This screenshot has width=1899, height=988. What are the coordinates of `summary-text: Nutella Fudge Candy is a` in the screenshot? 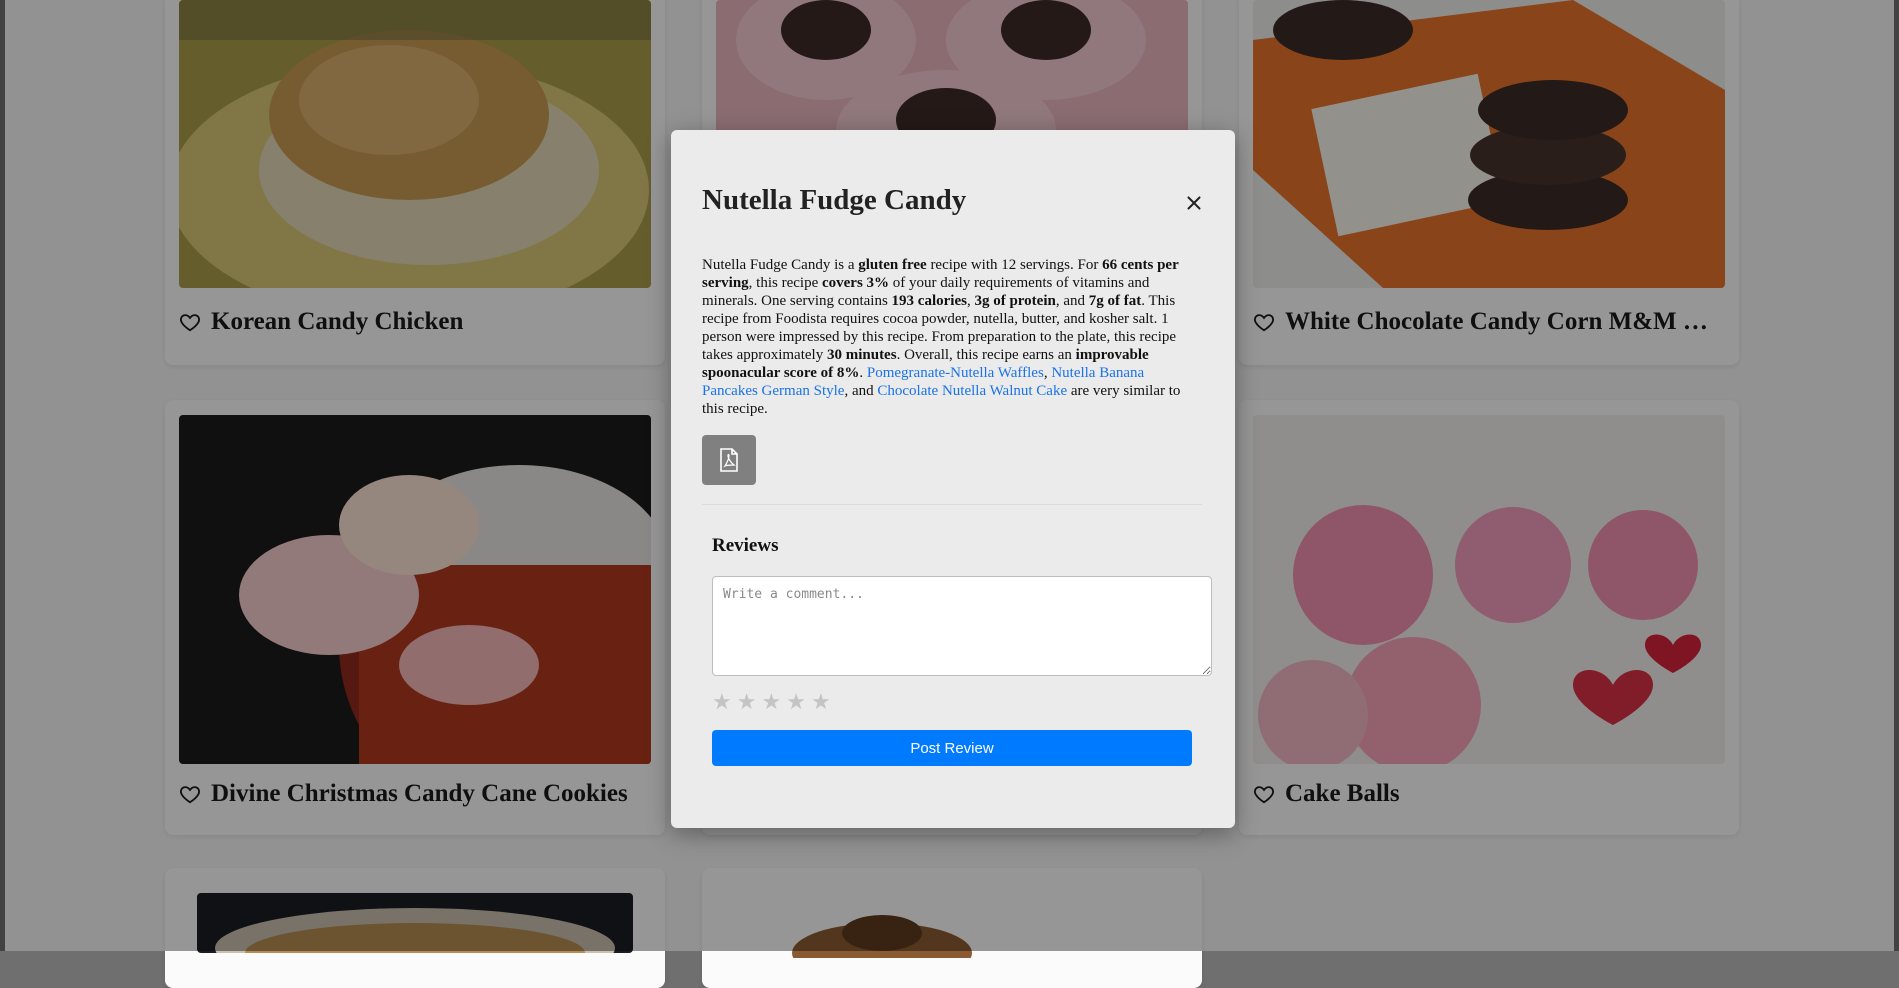 It's located at (780, 265).